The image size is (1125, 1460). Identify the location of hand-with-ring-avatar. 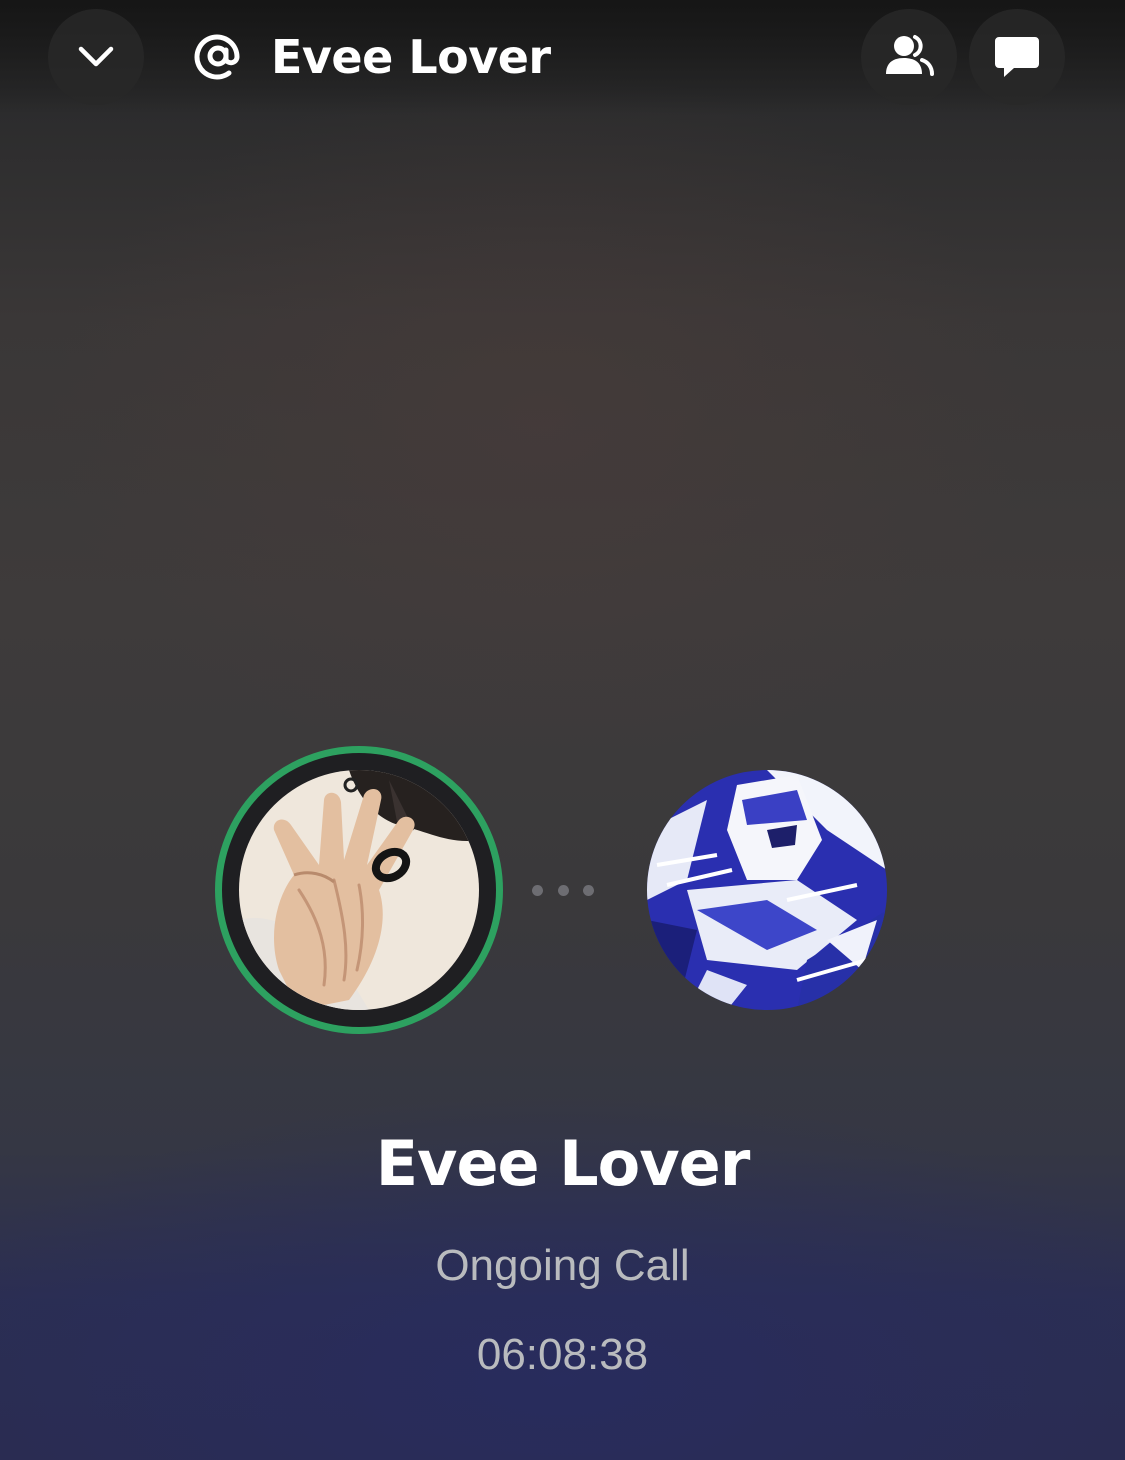
(359, 890).